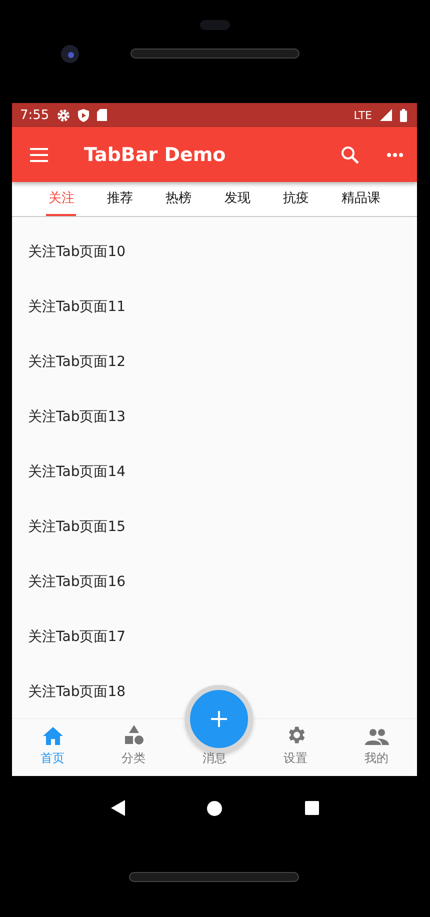 This screenshot has width=430, height=917. Describe the element at coordinates (295, 747) in the screenshot. I see `nav-item: 设置` at that location.